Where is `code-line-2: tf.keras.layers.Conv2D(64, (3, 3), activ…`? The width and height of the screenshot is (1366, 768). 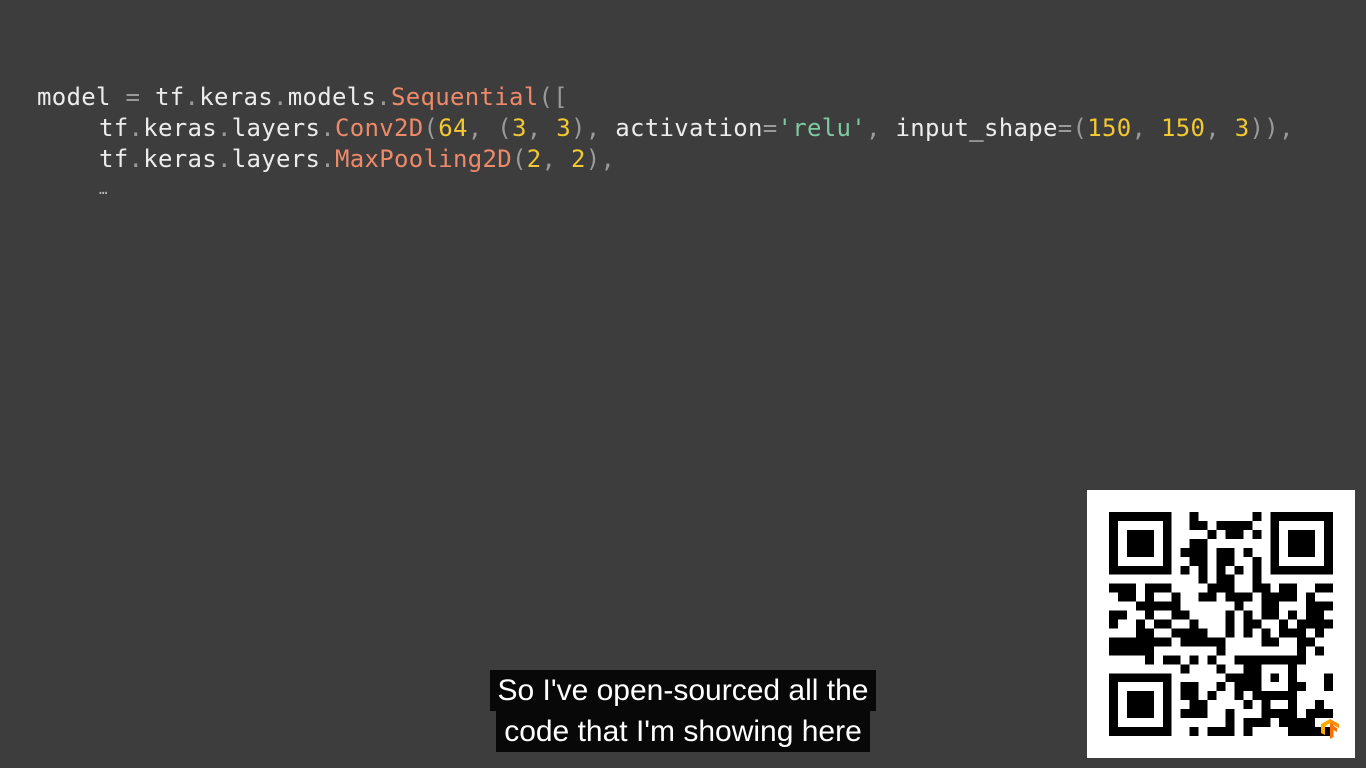 code-line-2: tf.keras.layers.Conv2D(64, (3, 3), activ… is located at coordinates (665, 128).